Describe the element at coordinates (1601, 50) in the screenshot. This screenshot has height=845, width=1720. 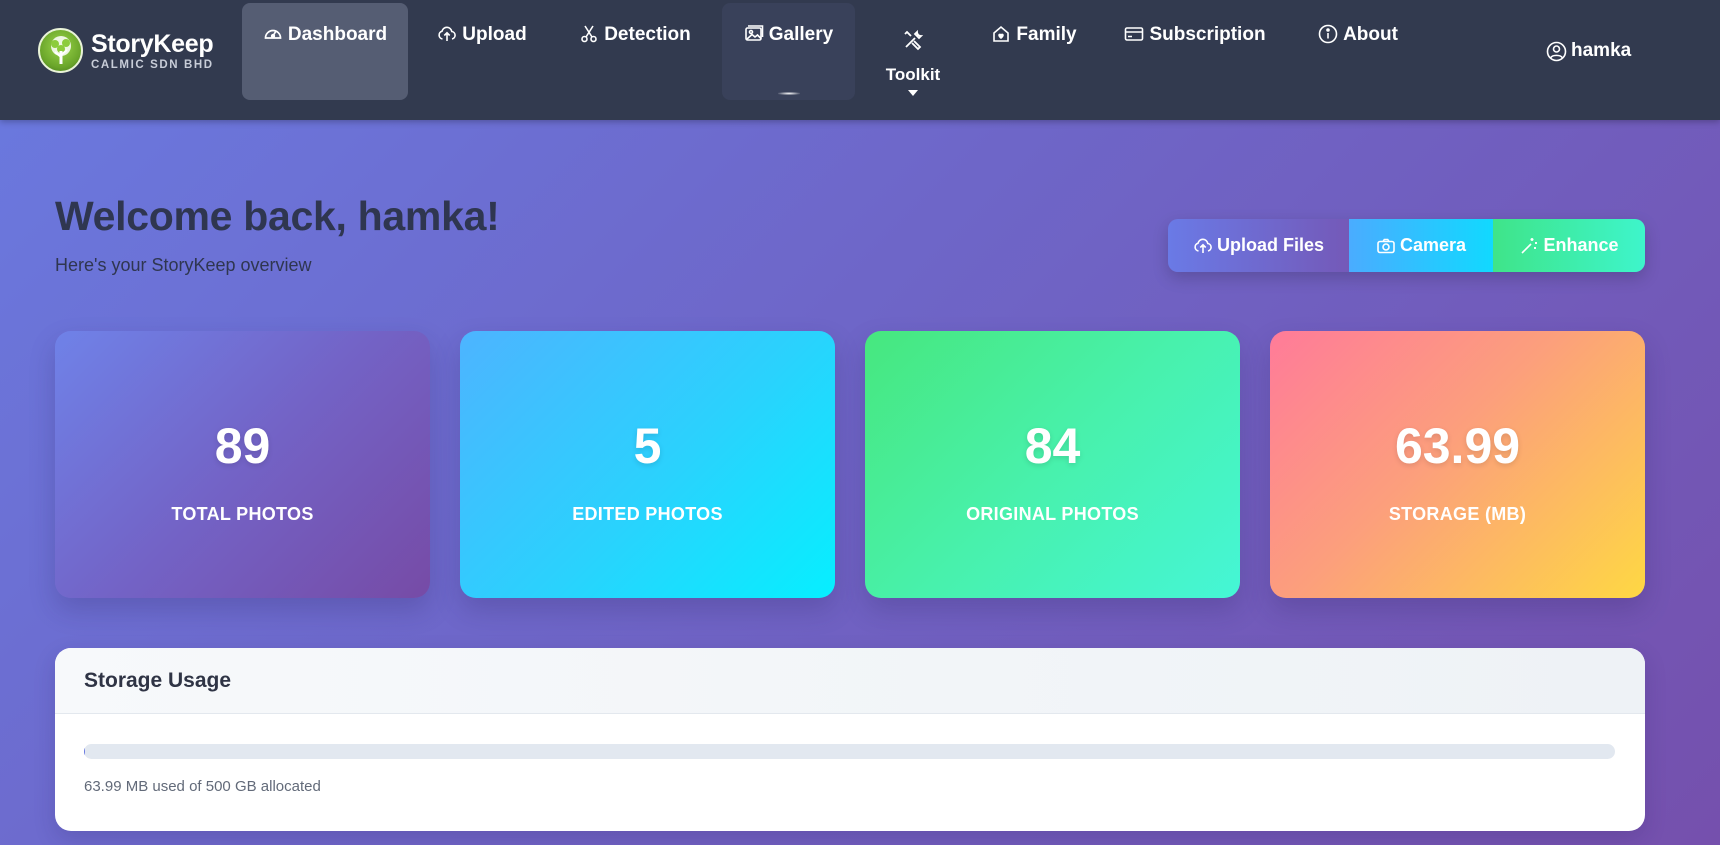
I see `user-name: hamka` at that location.